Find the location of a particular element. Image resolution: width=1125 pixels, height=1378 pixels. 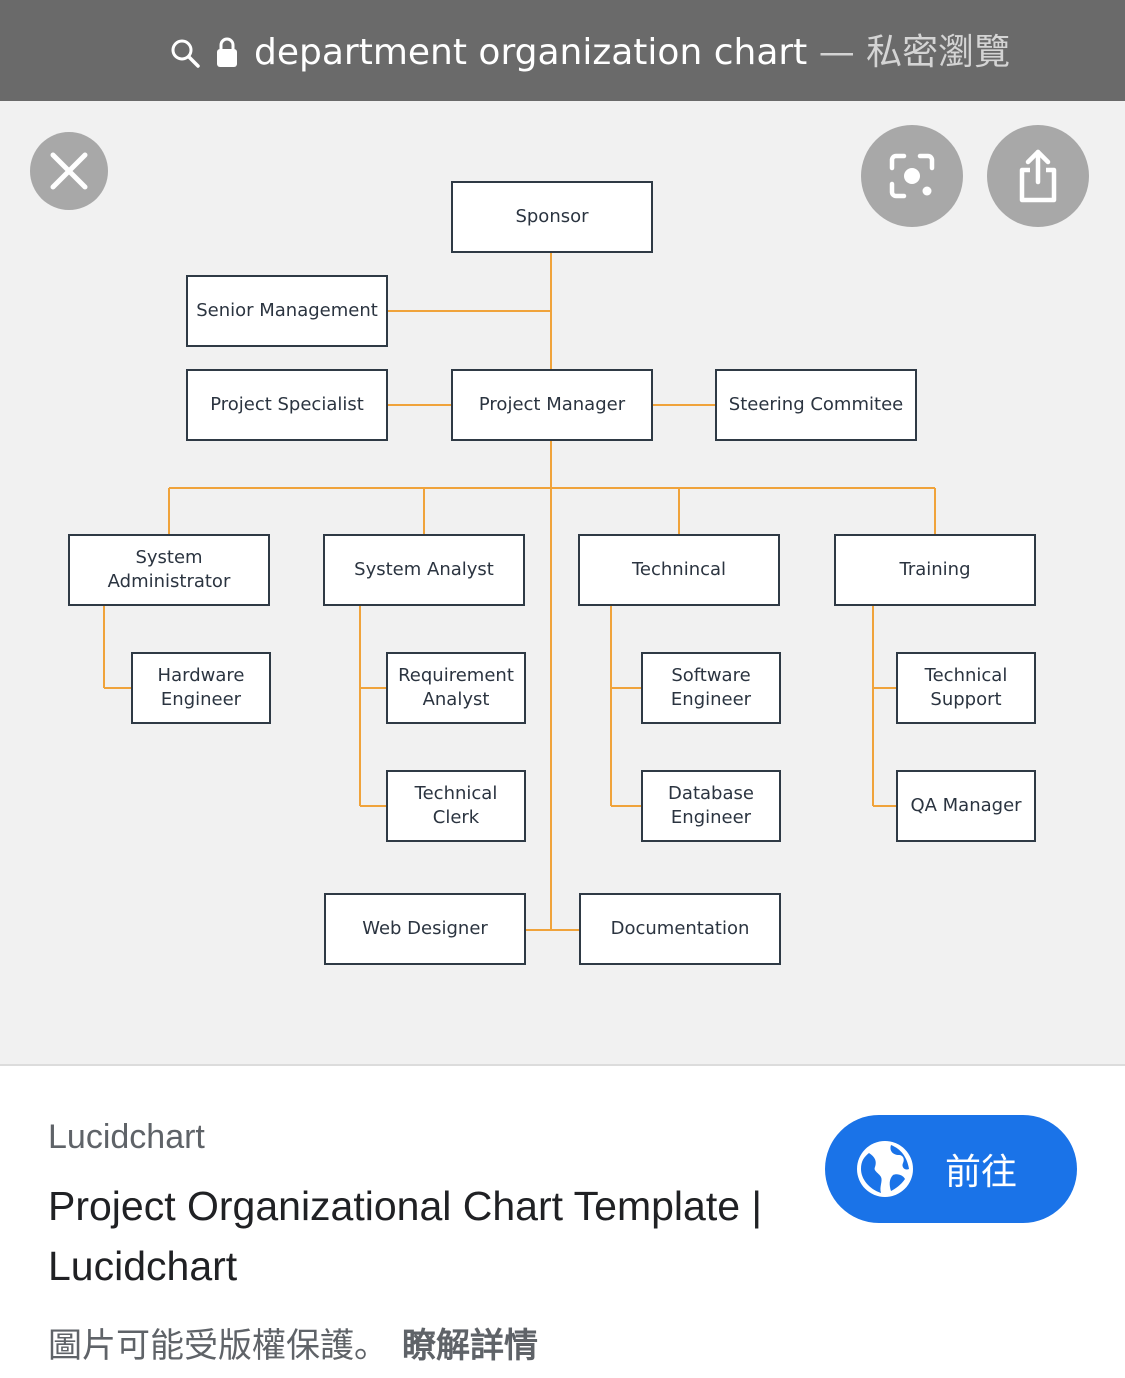

node-label: Technincal is located at coordinates (679, 569).